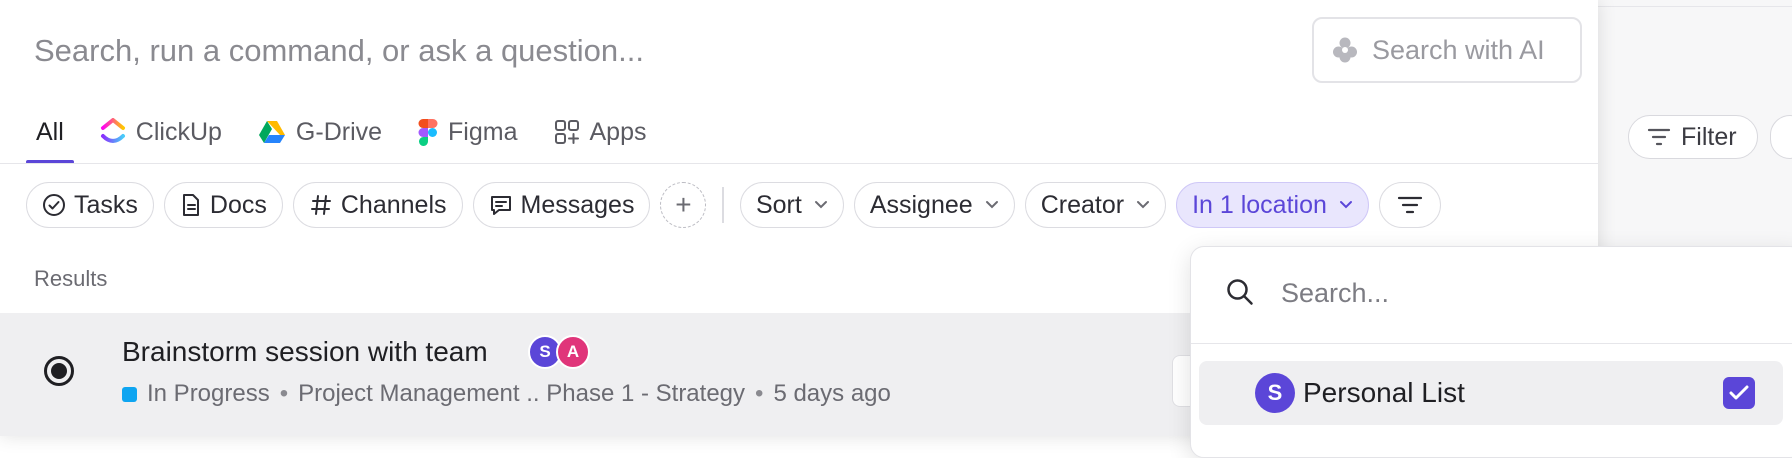 The image size is (1792, 458). Describe the element at coordinates (208, 393) in the screenshot. I see `result-status: In Progress` at that location.